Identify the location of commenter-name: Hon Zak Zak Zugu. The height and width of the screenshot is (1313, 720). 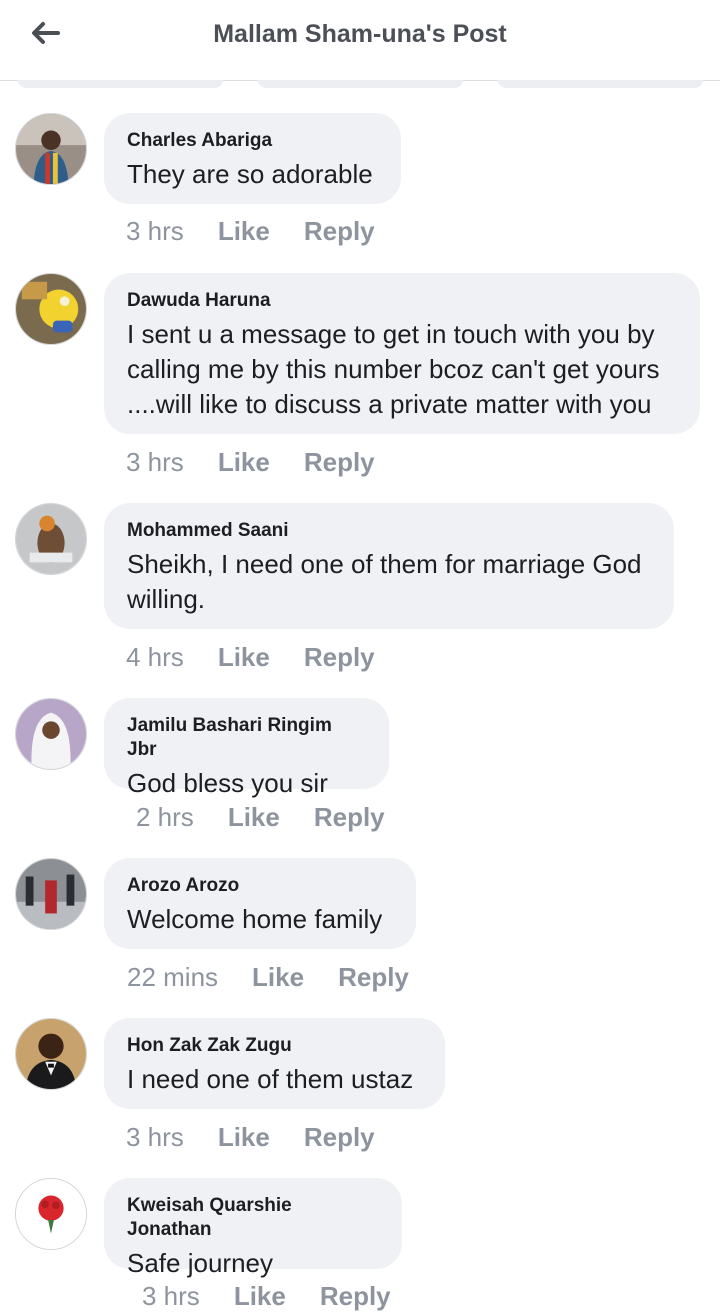
(274, 1046).